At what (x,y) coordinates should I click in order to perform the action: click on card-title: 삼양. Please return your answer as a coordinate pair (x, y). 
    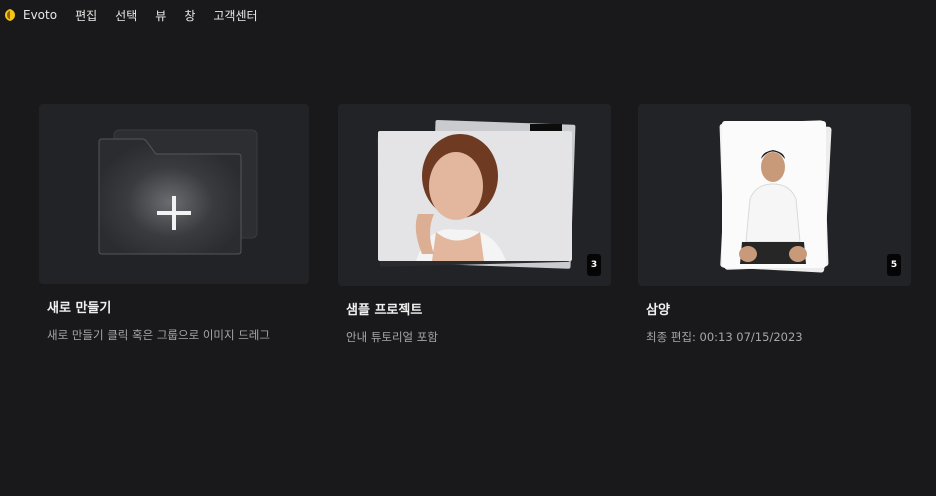
    Looking at the image, I should click on (658, 310).